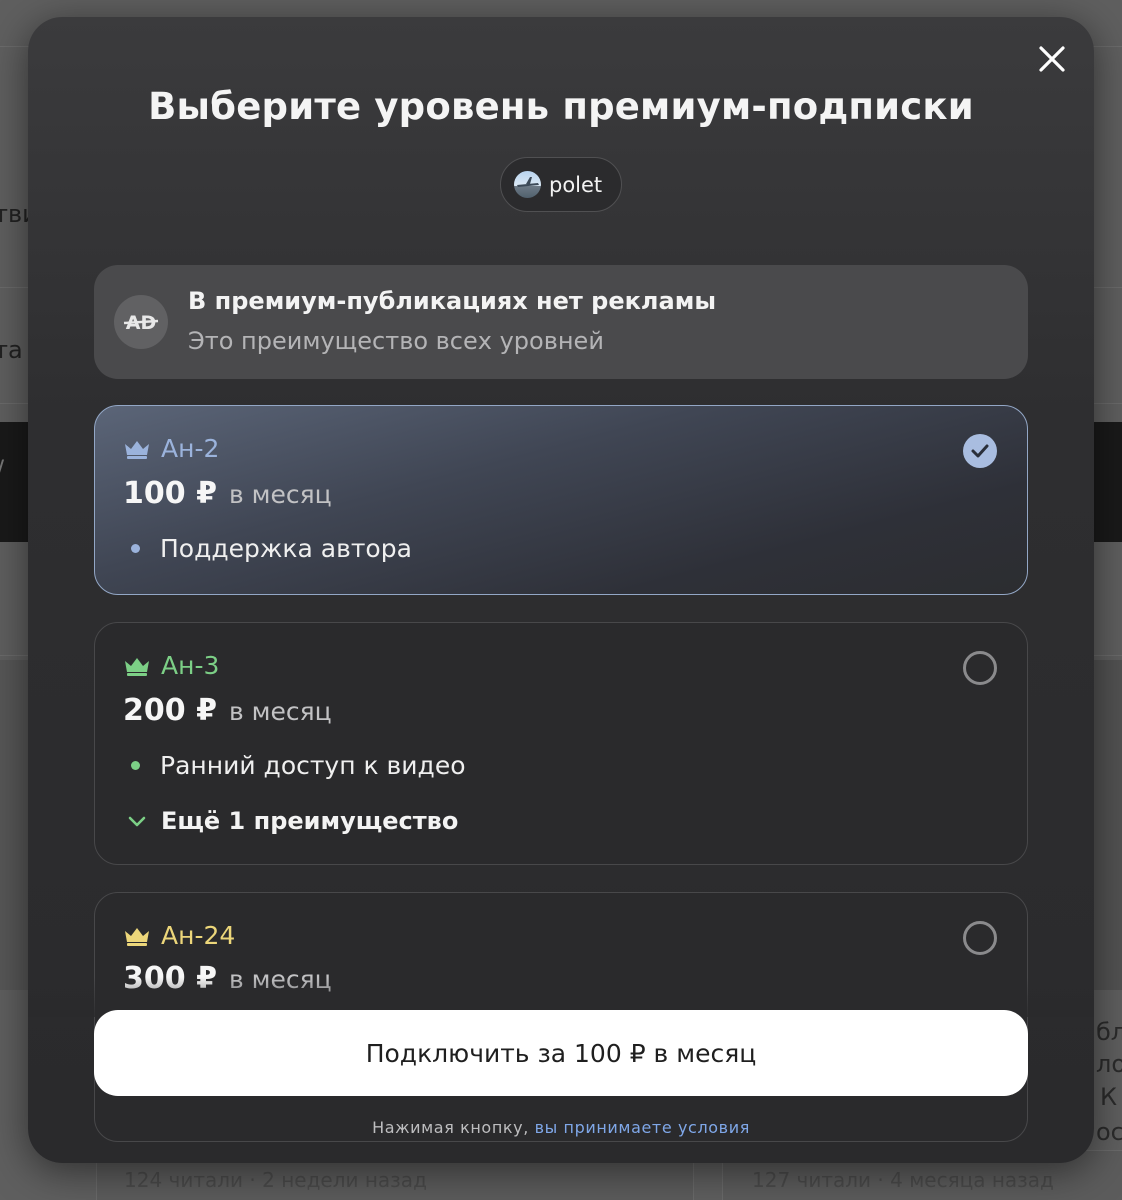 The width and height of the screenshot is (1122, 1200). I want to click on checkmark-icon, so click(980, 451).